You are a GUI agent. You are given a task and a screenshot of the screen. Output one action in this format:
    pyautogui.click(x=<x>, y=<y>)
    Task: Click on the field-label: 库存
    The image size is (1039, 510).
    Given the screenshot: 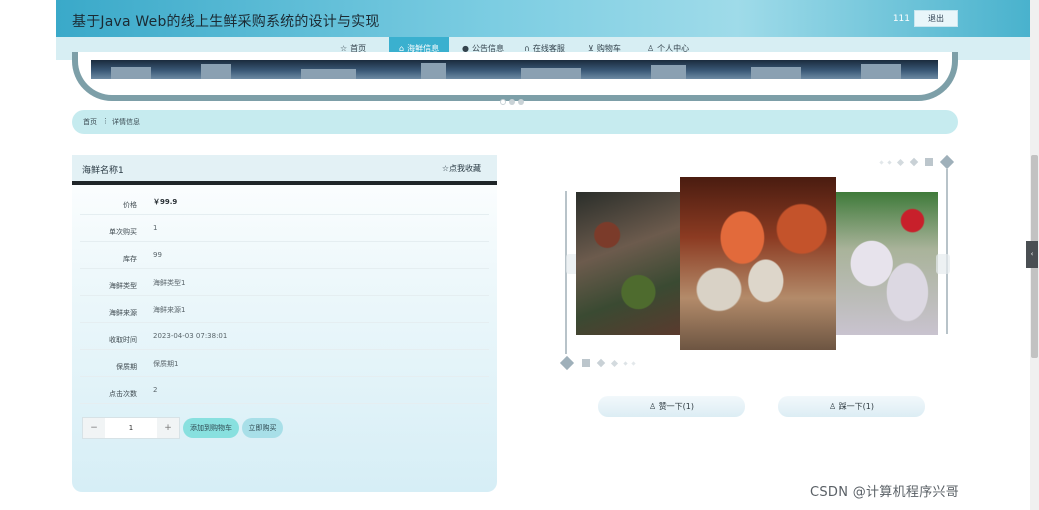 What is the action you would take?
    pyautogui.click(x=130, y=259)
    